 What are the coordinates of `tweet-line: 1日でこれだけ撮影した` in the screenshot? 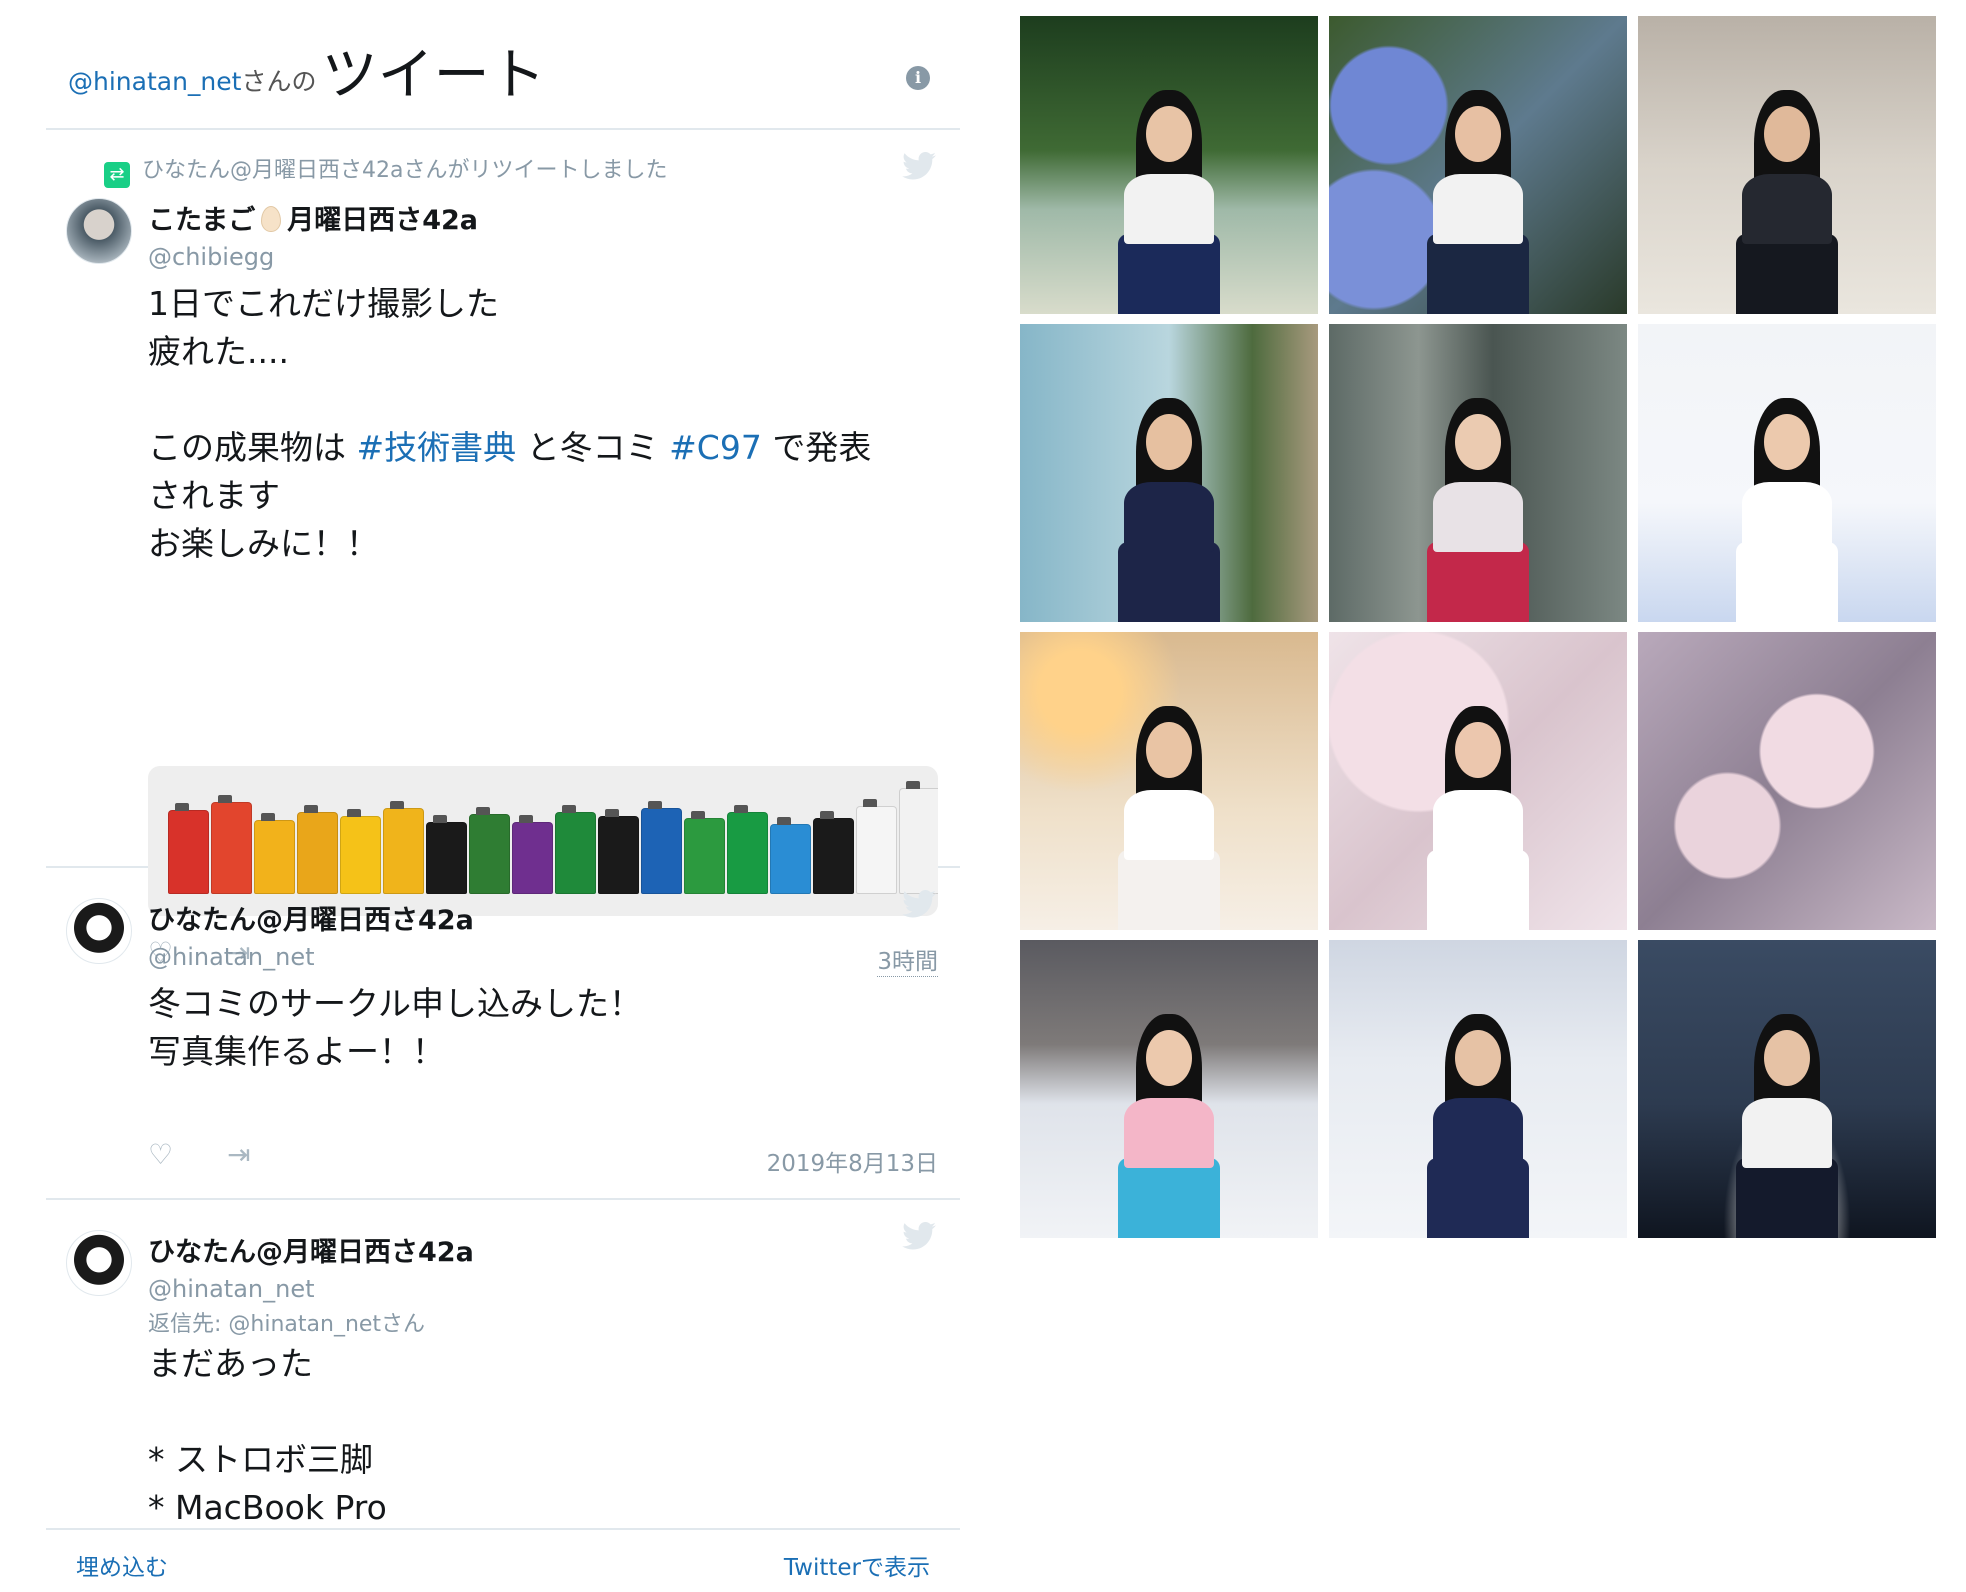 It's located at (323, 303).